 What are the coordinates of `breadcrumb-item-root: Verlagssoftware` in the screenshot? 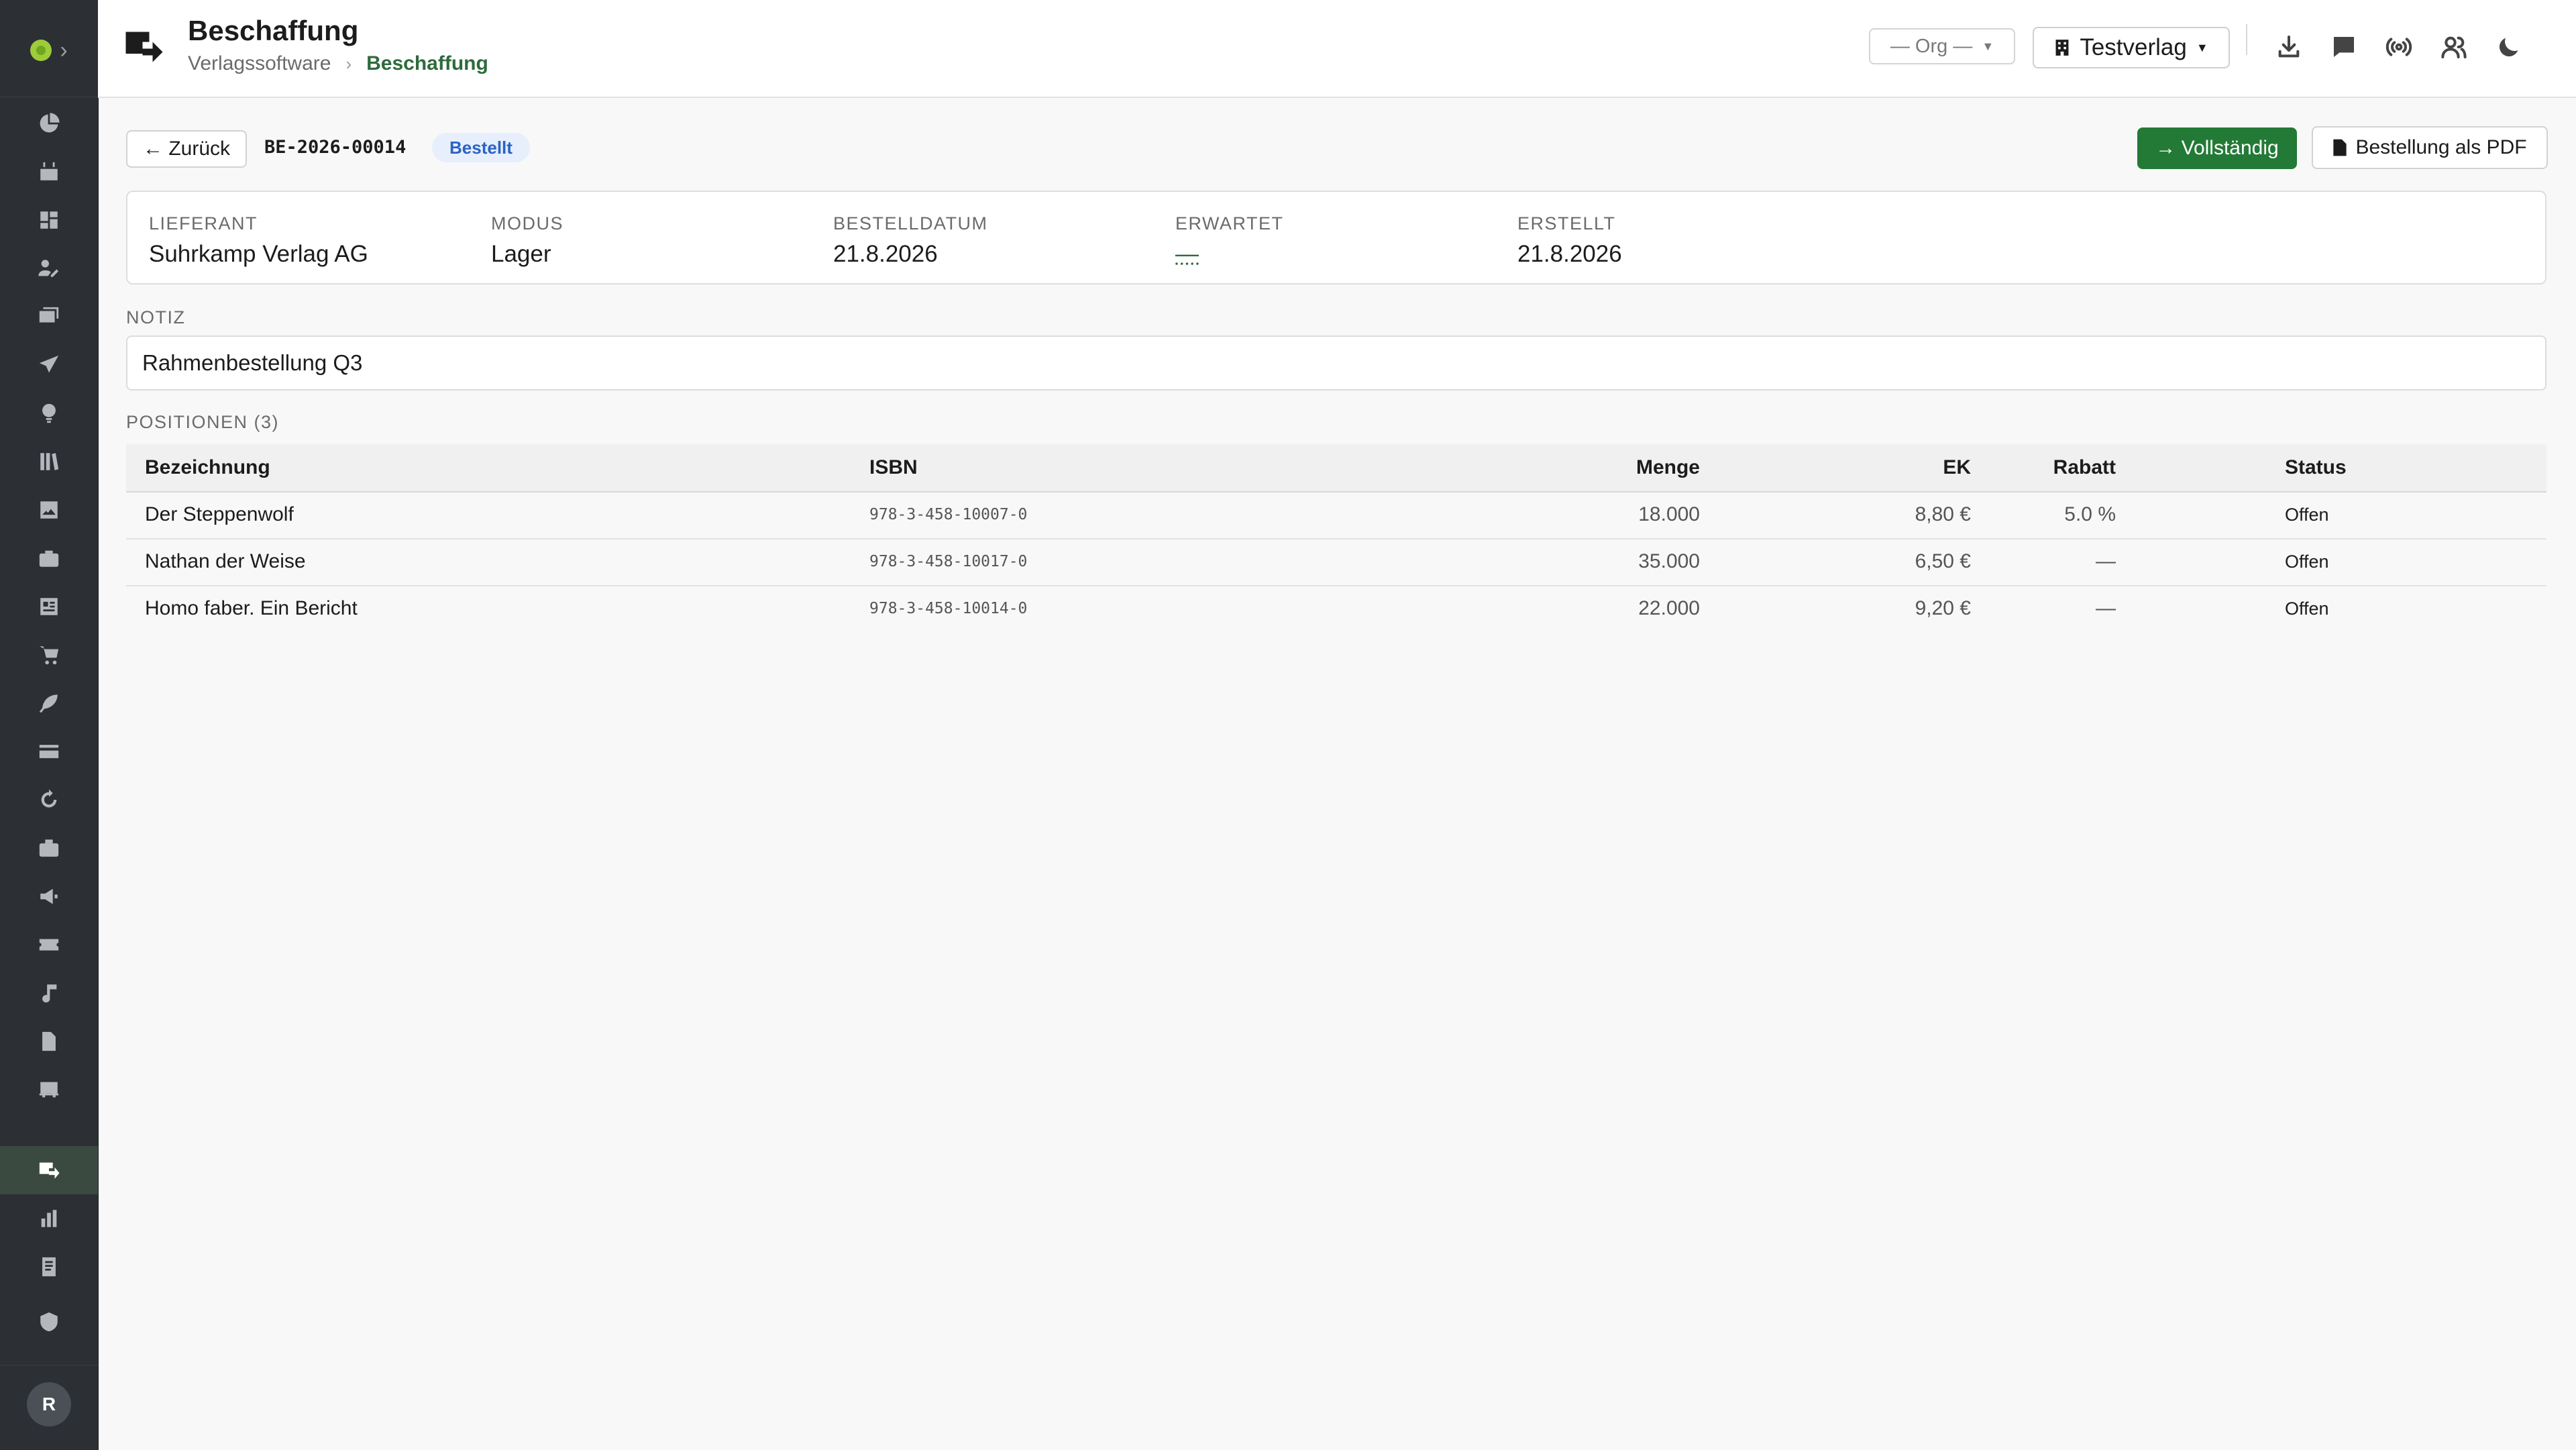 It's located at (259, 63).